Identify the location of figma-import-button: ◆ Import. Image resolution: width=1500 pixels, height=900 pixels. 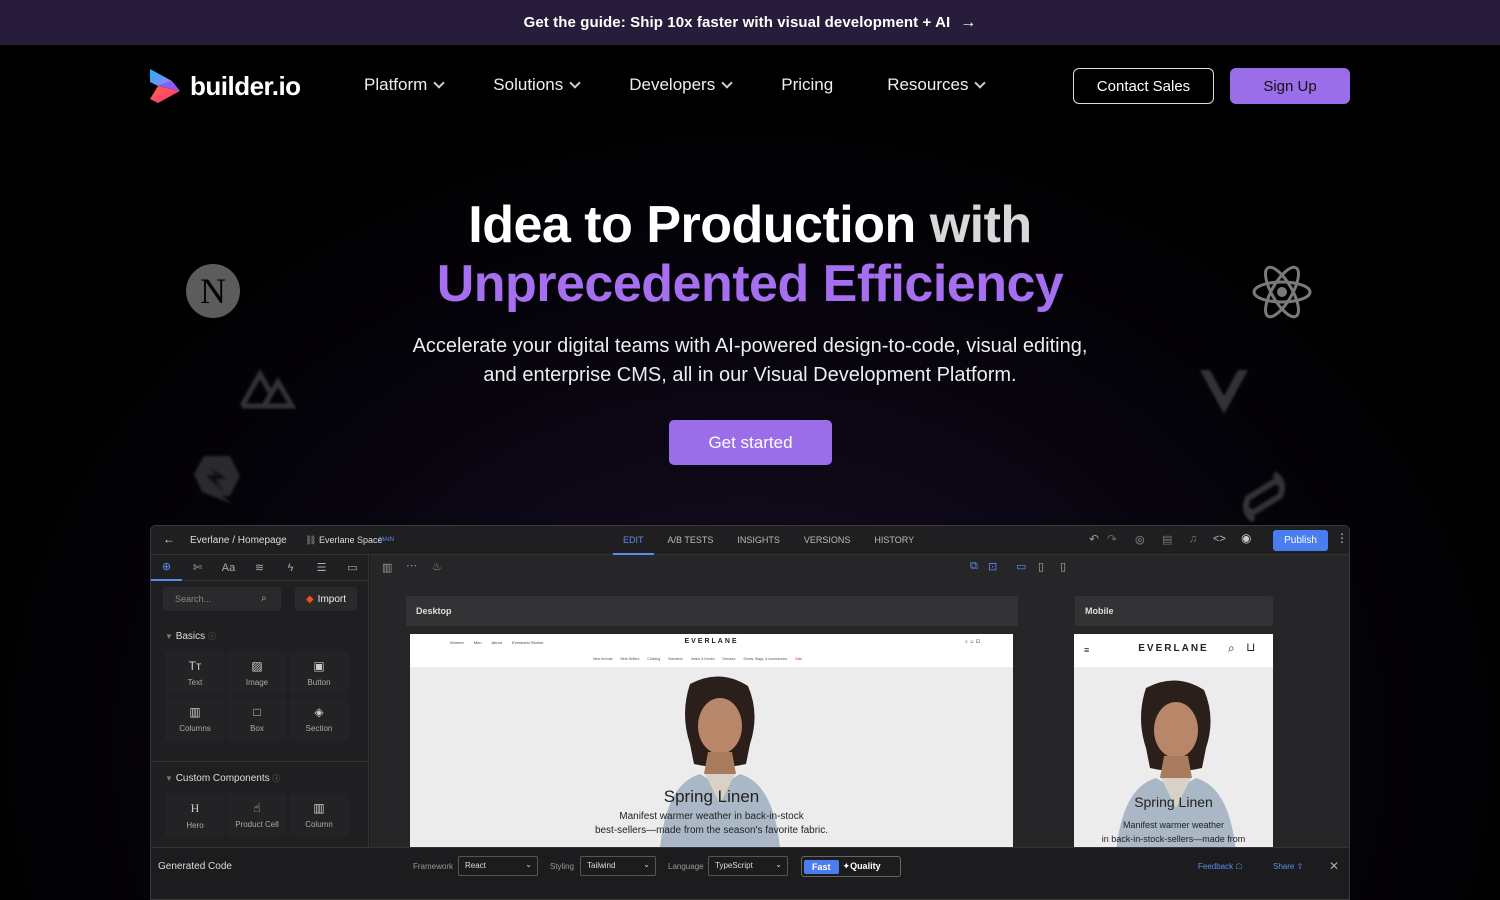
(326, 599).